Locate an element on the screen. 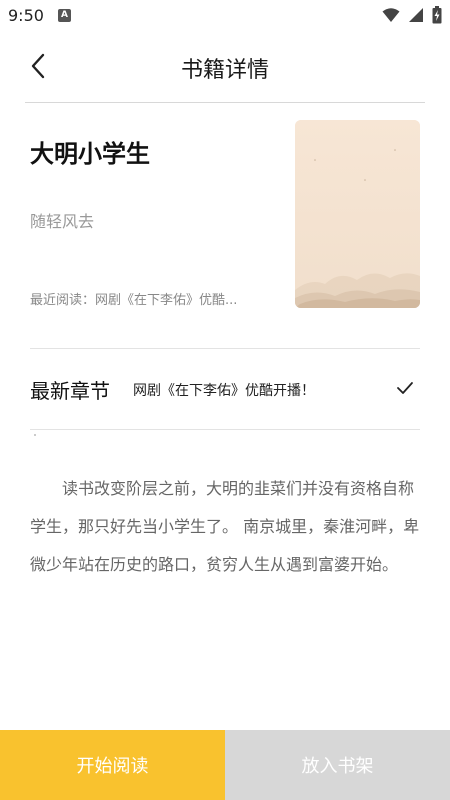  page-title: 书籍详情 is located at coordinates (224, 70).